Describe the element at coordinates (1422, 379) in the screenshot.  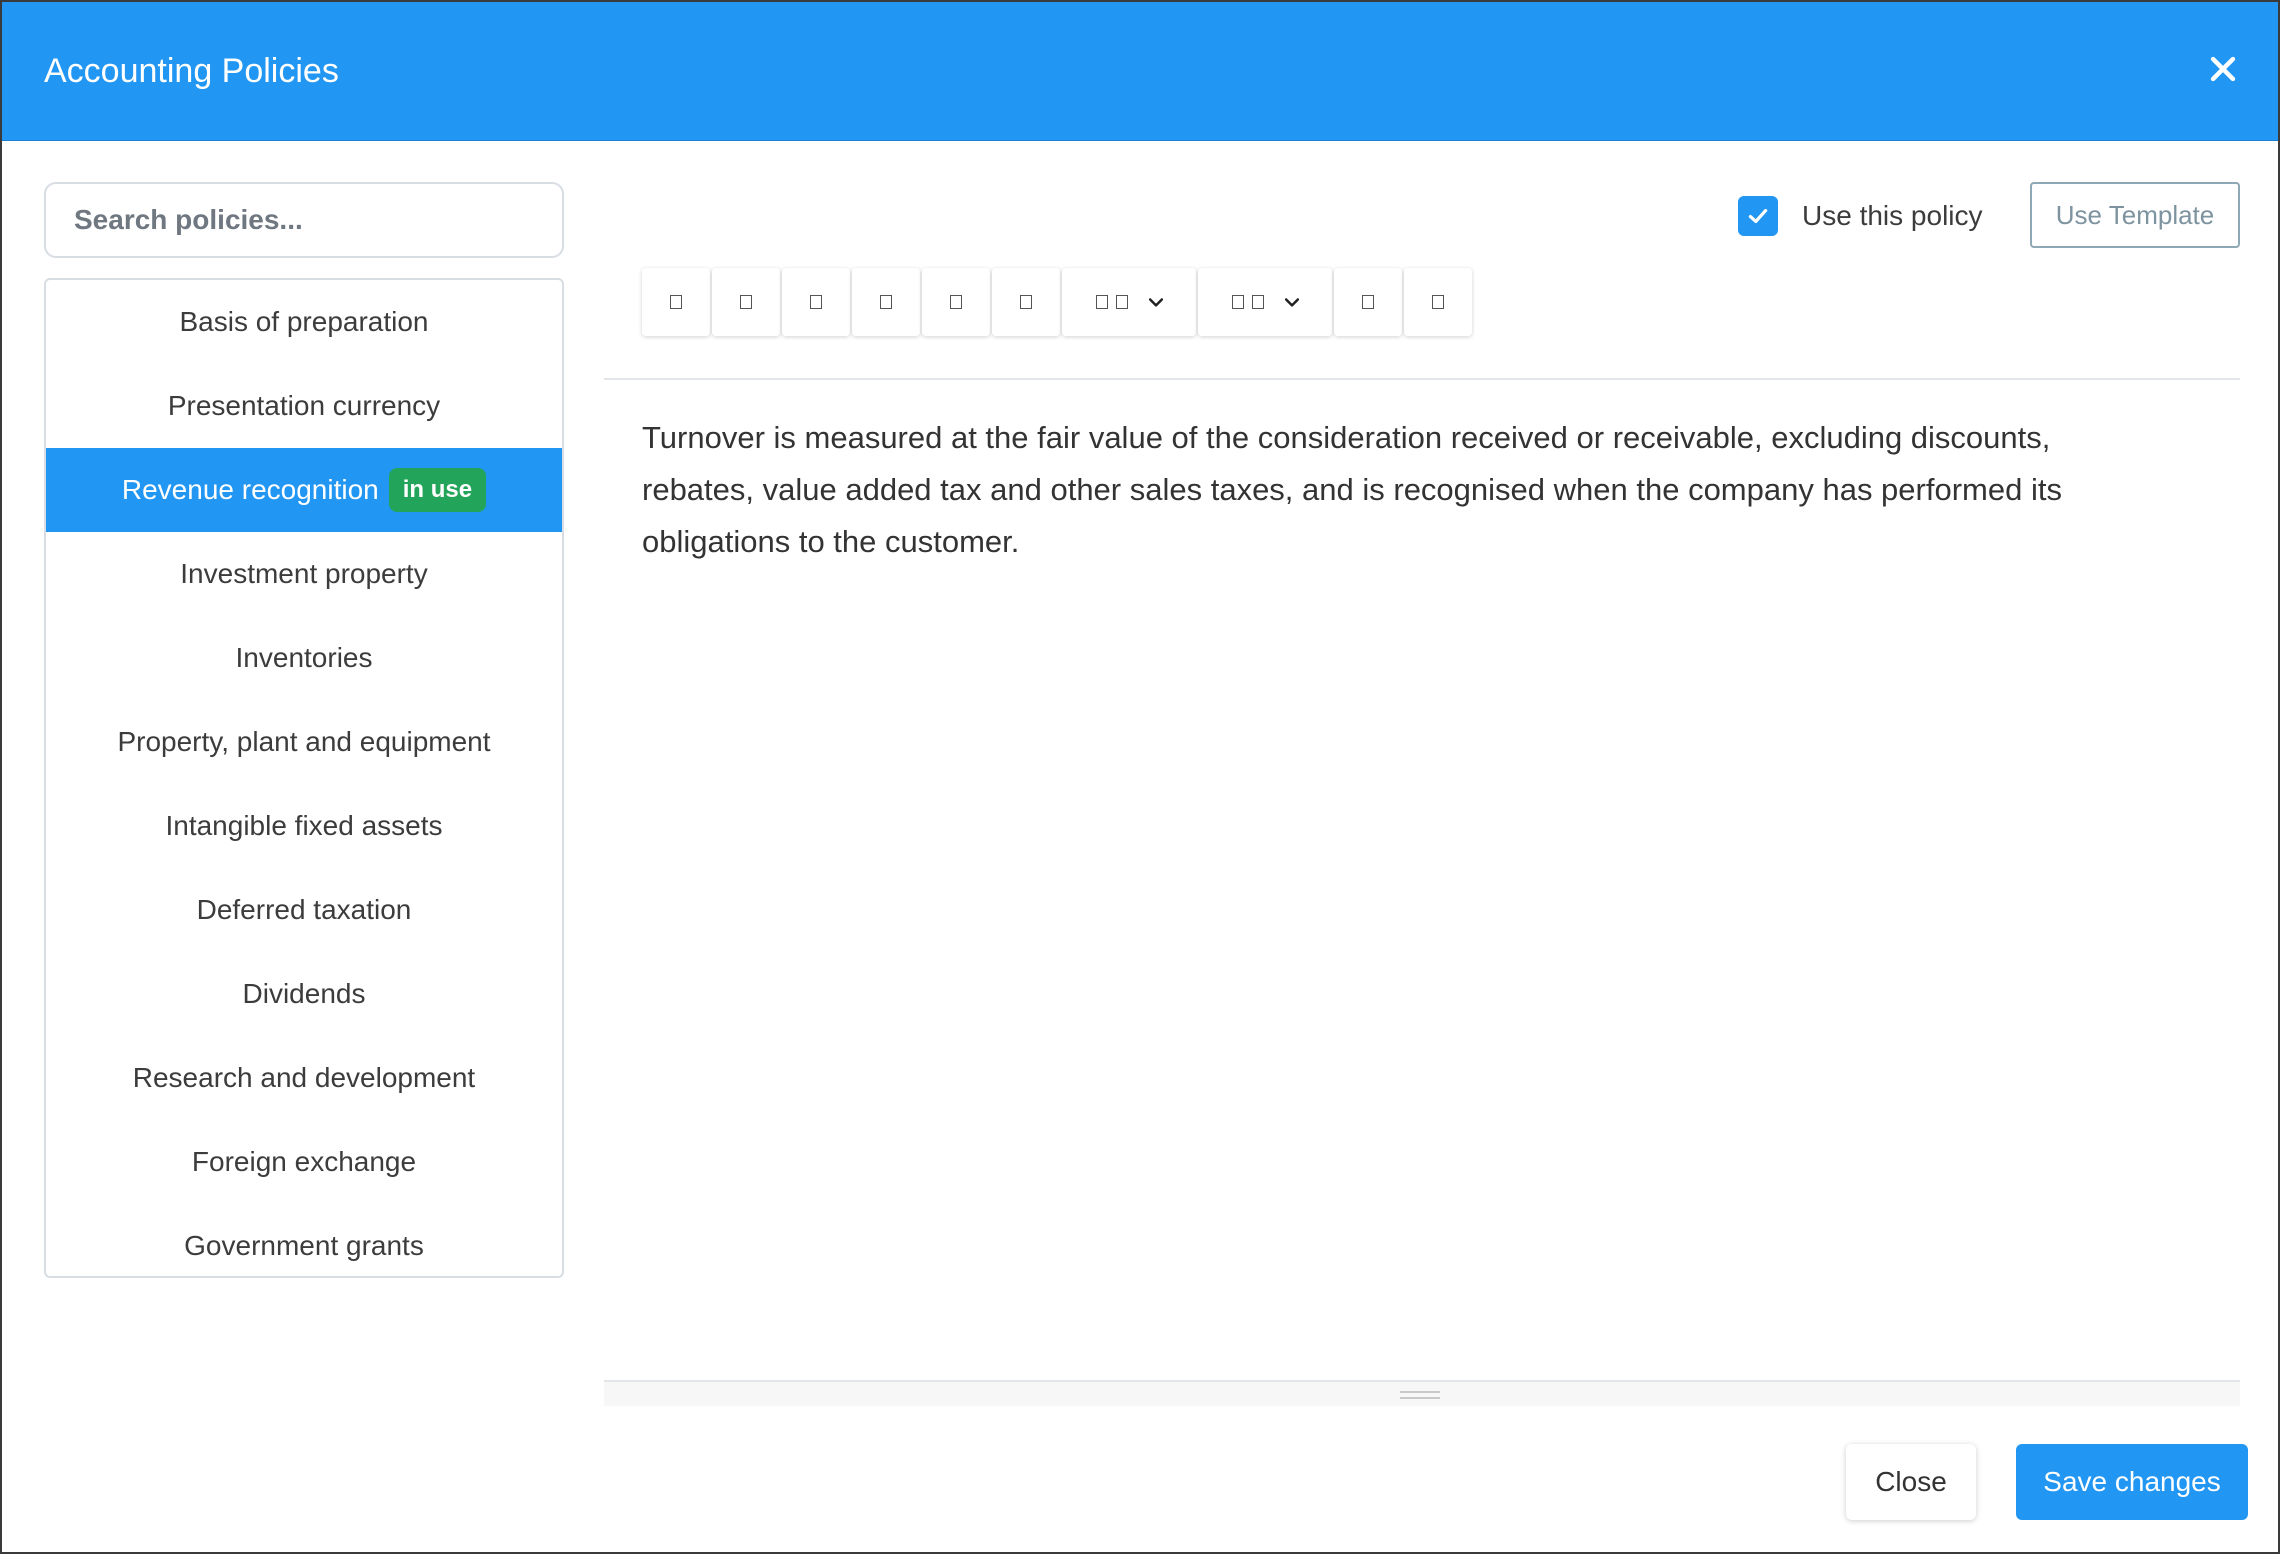
I see `editor-divider` at that location.